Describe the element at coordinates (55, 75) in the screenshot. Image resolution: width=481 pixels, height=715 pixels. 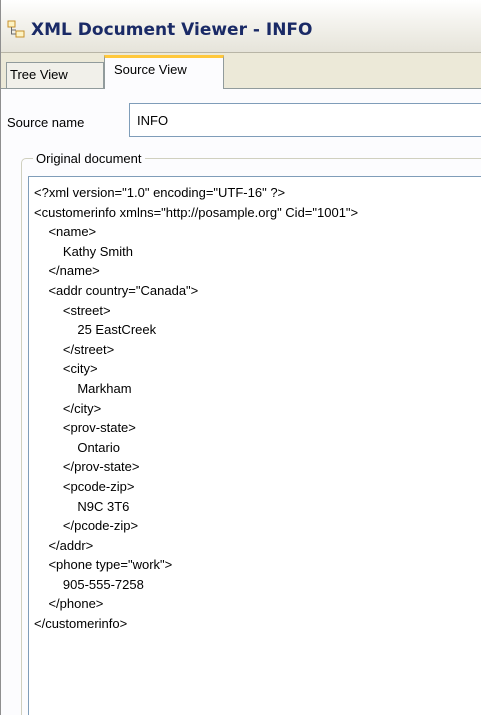
I see `tab-tree-view: Tree View` at that location.